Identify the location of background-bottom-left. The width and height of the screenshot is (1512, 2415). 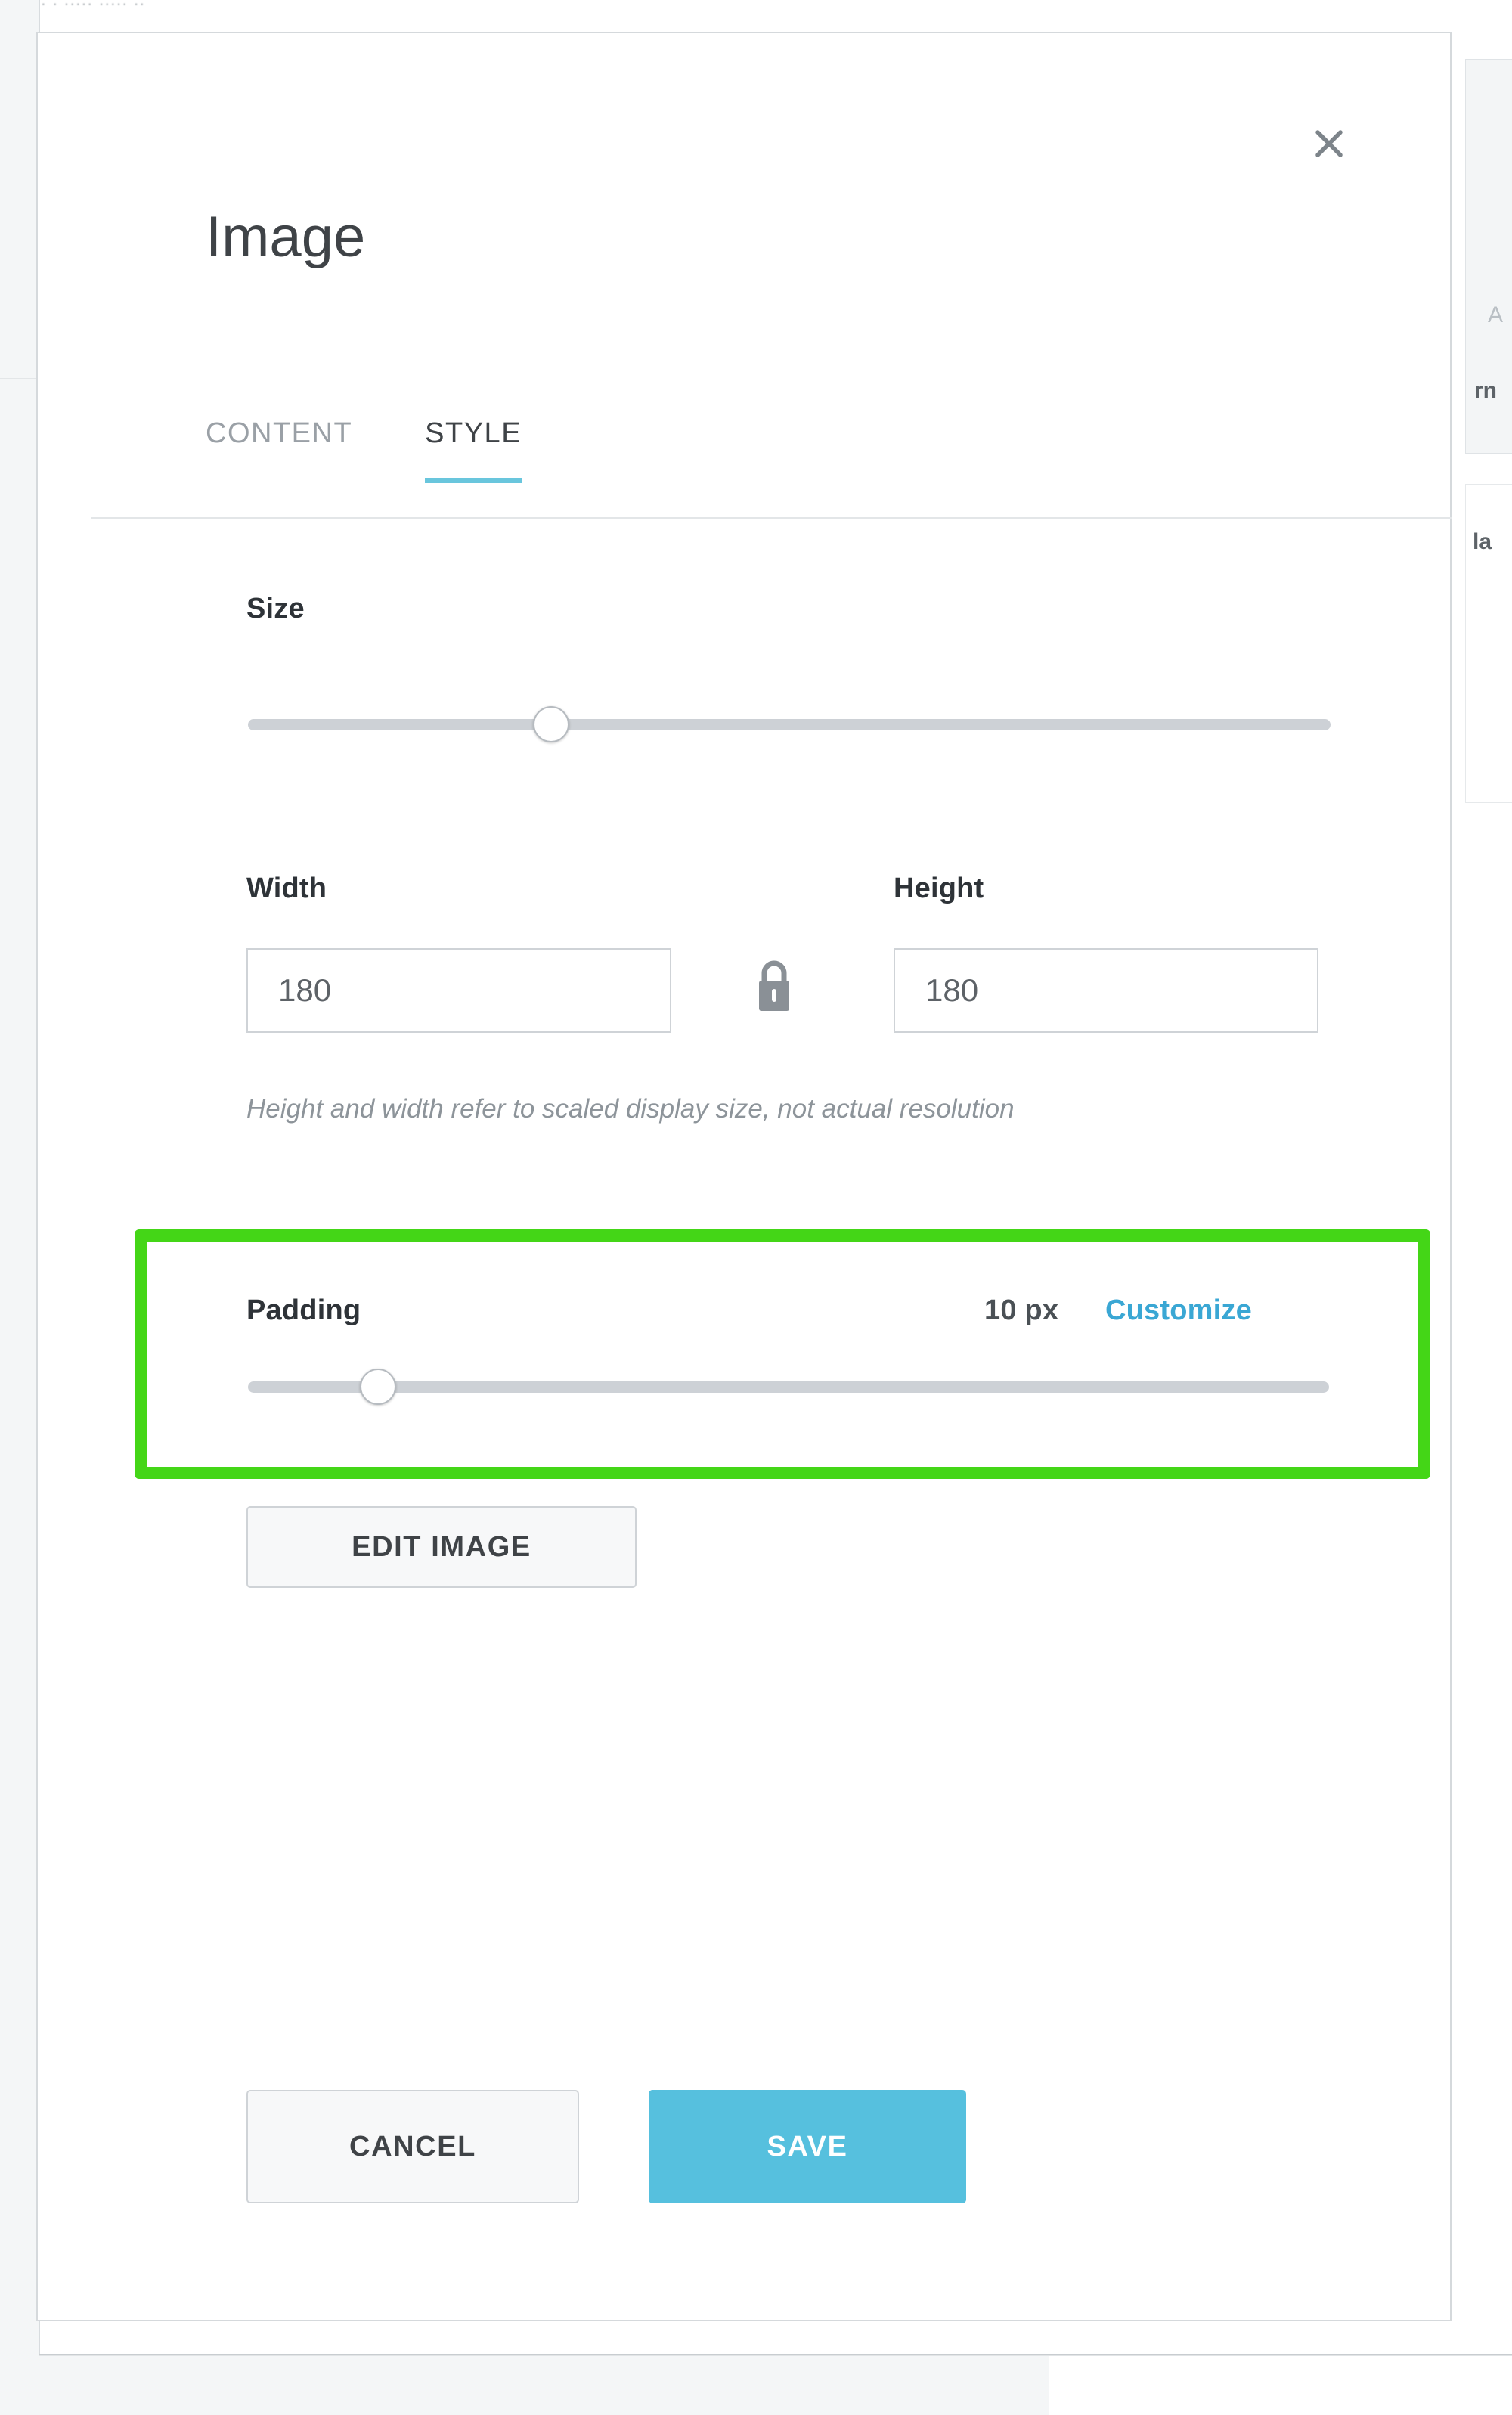
(524, 2385).